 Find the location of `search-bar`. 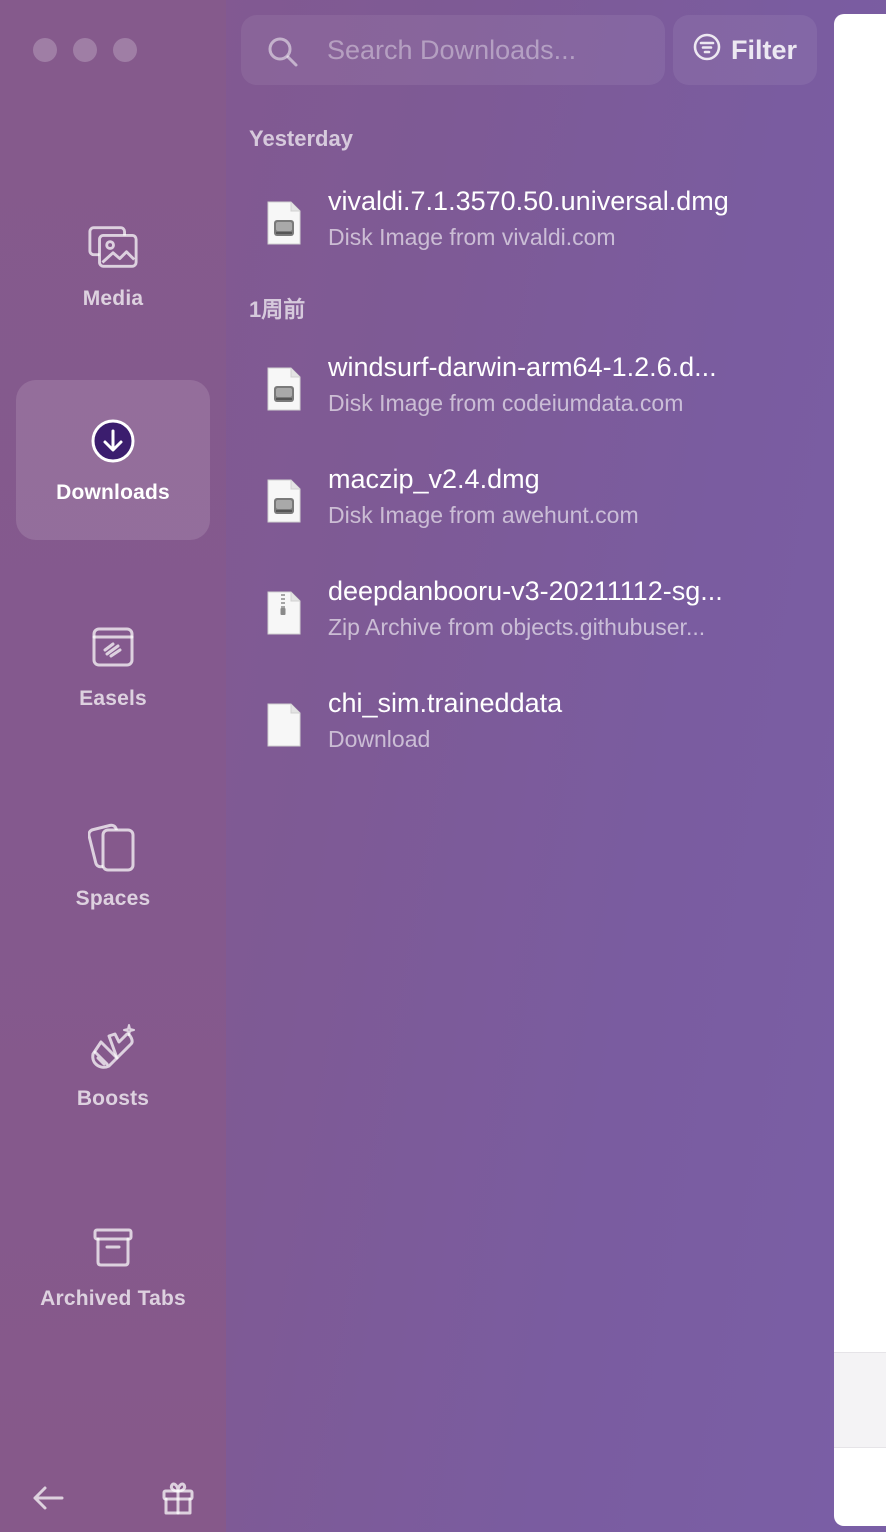

search-bar is located at coordinates (453, 50).